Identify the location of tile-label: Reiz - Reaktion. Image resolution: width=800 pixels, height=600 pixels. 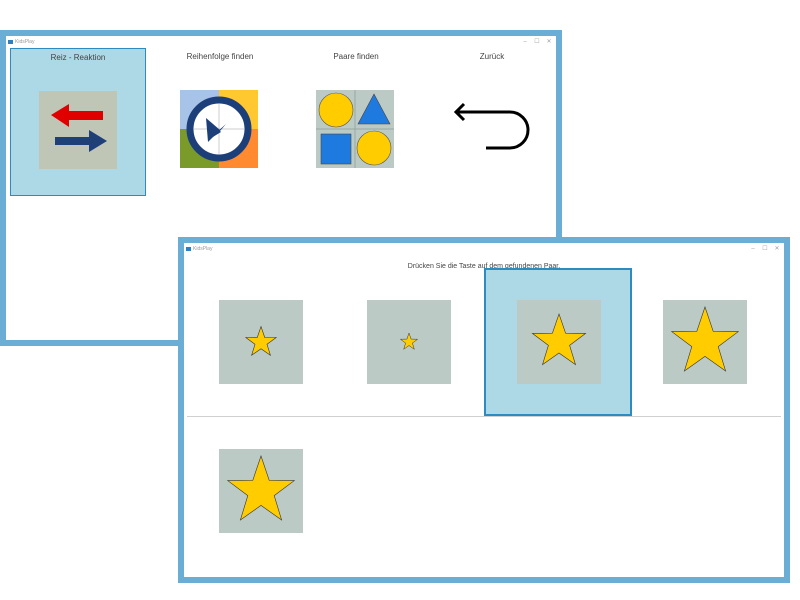
(78, 57).